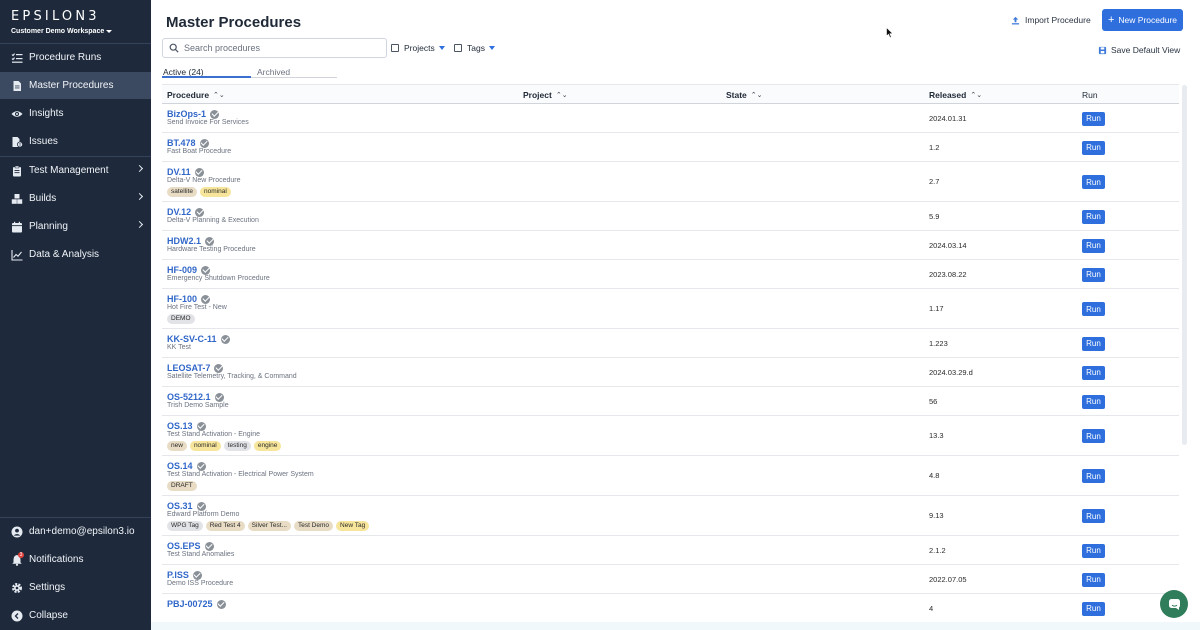 This screenshot has height=630, width=1200. Describe the element at coordinates (1139, 50) in the screenshot. I see `save-default-view-button: Save Default View` at that location.